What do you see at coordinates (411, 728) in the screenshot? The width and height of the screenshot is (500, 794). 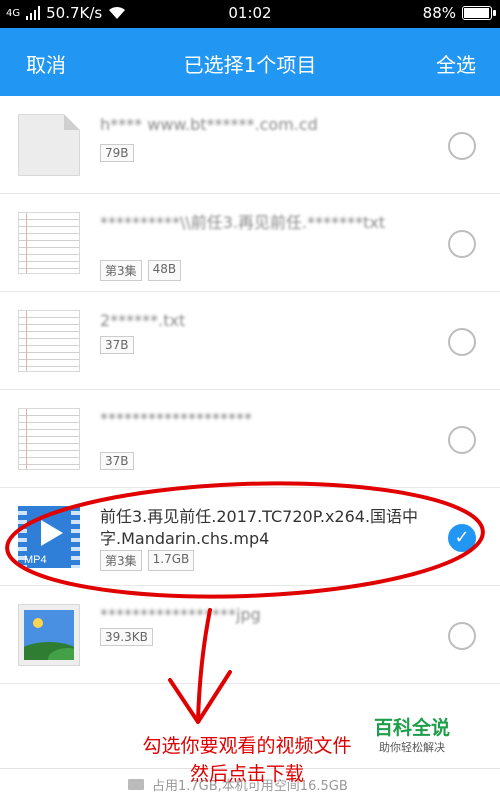 I see `watermark-title: 百科全说` at bounding box center [411, 728].